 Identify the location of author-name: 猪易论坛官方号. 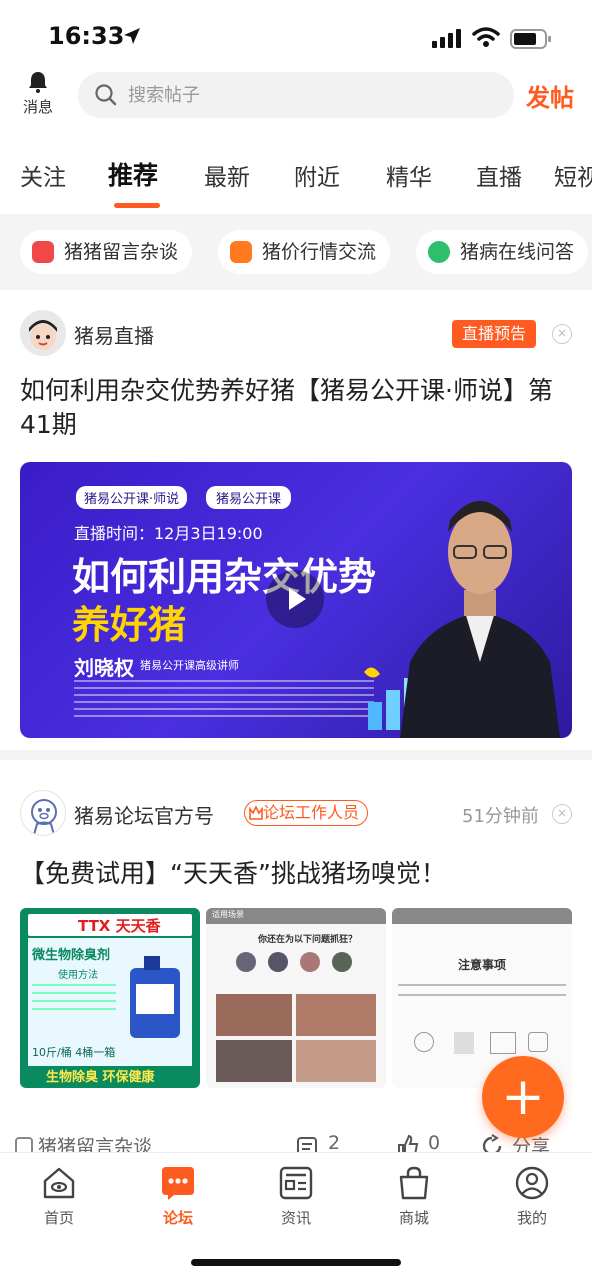
(144, 814).